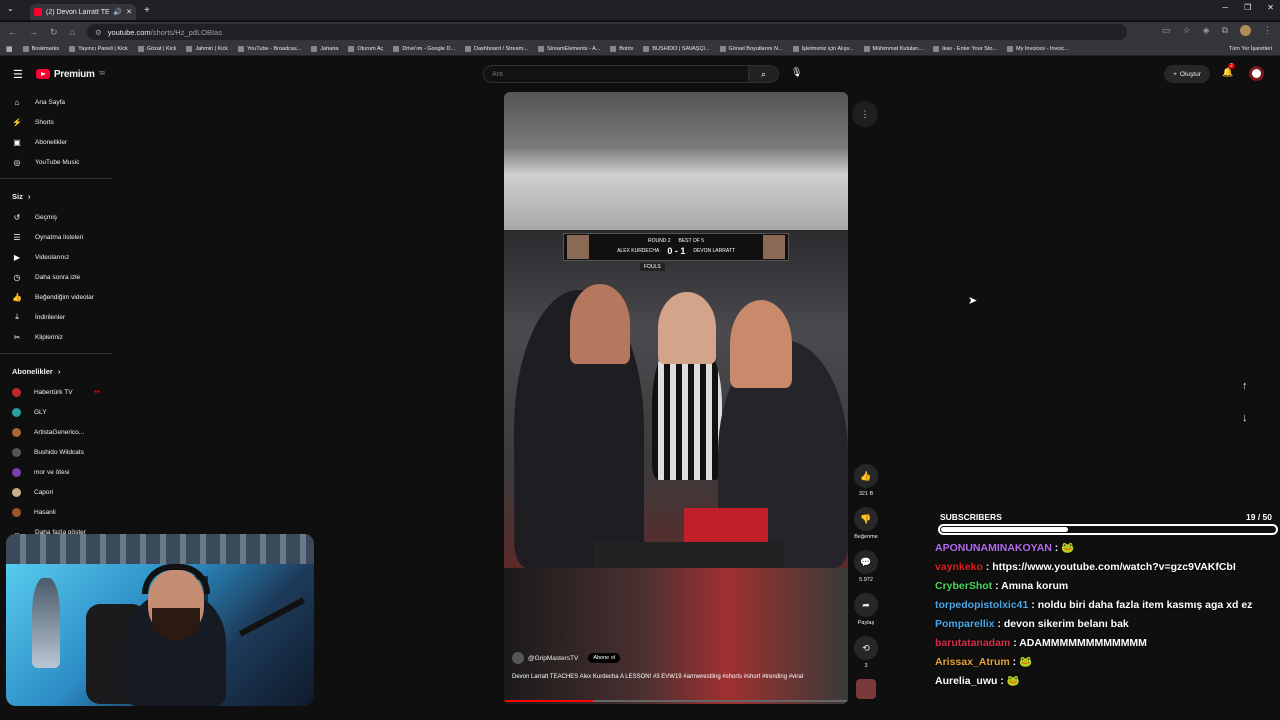 Image resolution: width=1280 pixels, height=720 pixels. I want to click on sidebar-item: ▣ Abonelikler, so click(56, 142).